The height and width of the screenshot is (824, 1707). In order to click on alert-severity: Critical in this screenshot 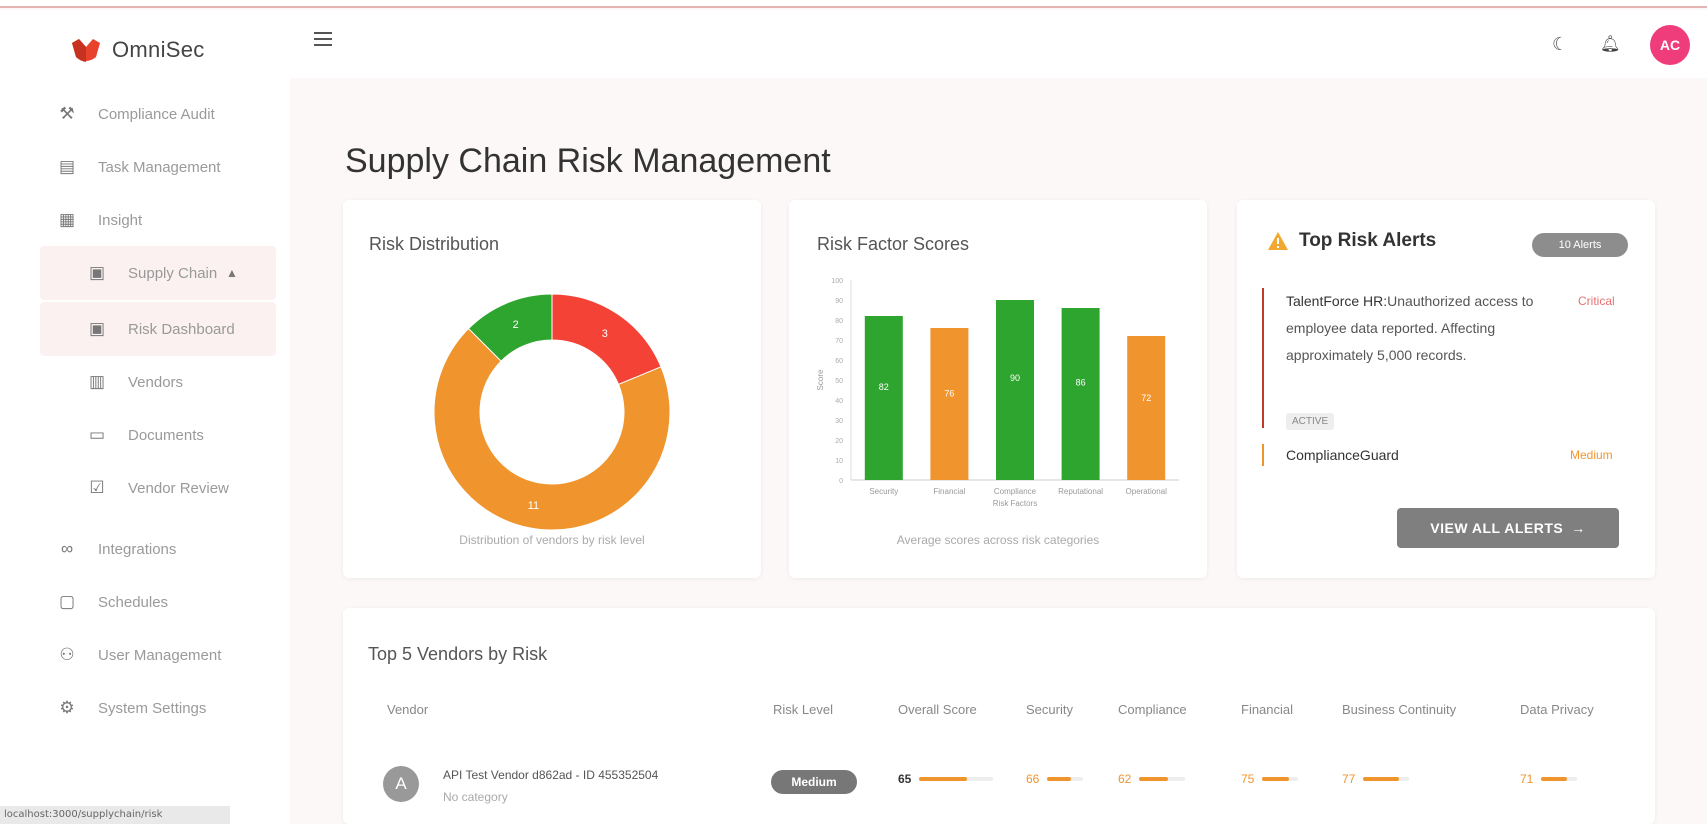, I will do `click(1596, 301)`.